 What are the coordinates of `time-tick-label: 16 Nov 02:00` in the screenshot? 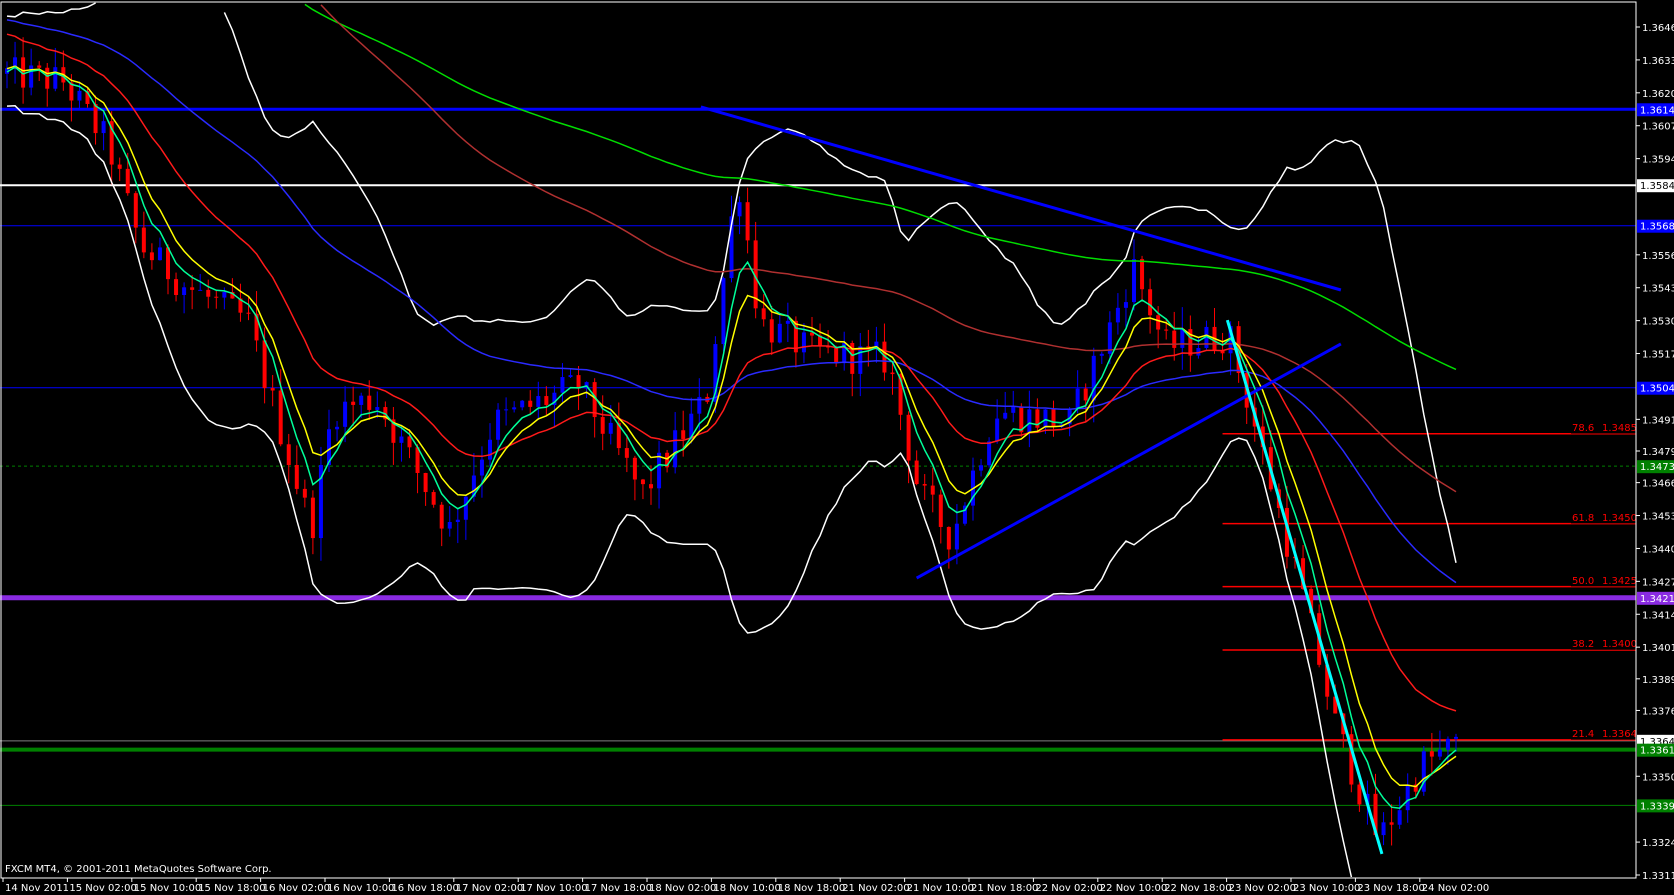 It's located at (296, 888).